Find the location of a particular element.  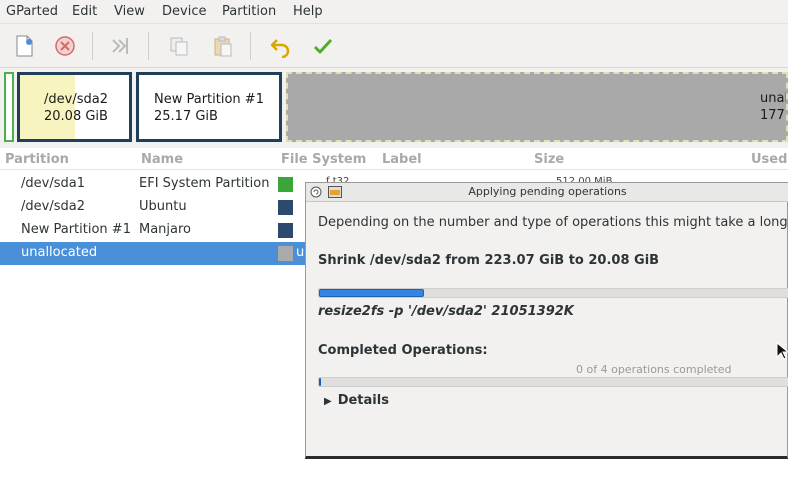

details-label: Details is located at coordinates (363, 400).